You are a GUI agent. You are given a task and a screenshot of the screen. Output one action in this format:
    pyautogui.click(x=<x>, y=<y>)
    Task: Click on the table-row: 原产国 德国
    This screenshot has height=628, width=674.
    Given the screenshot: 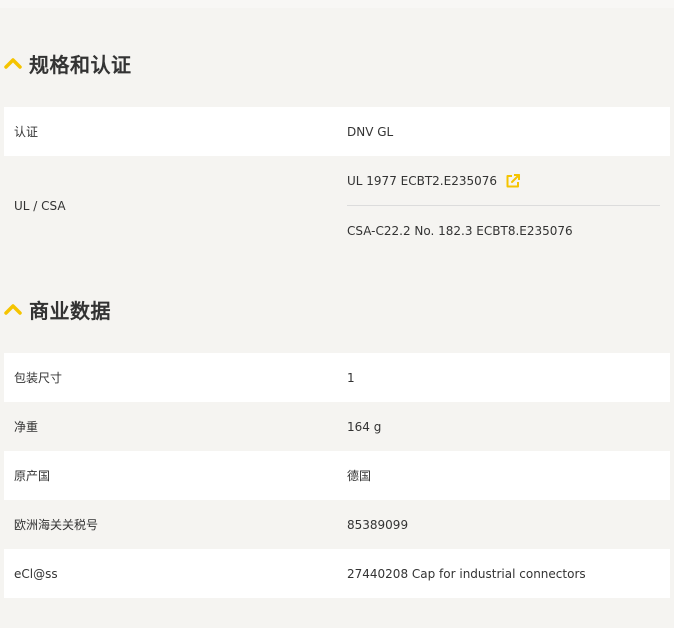 What is the action you would take?
    pyautogui.click(x=337, y=475)
    